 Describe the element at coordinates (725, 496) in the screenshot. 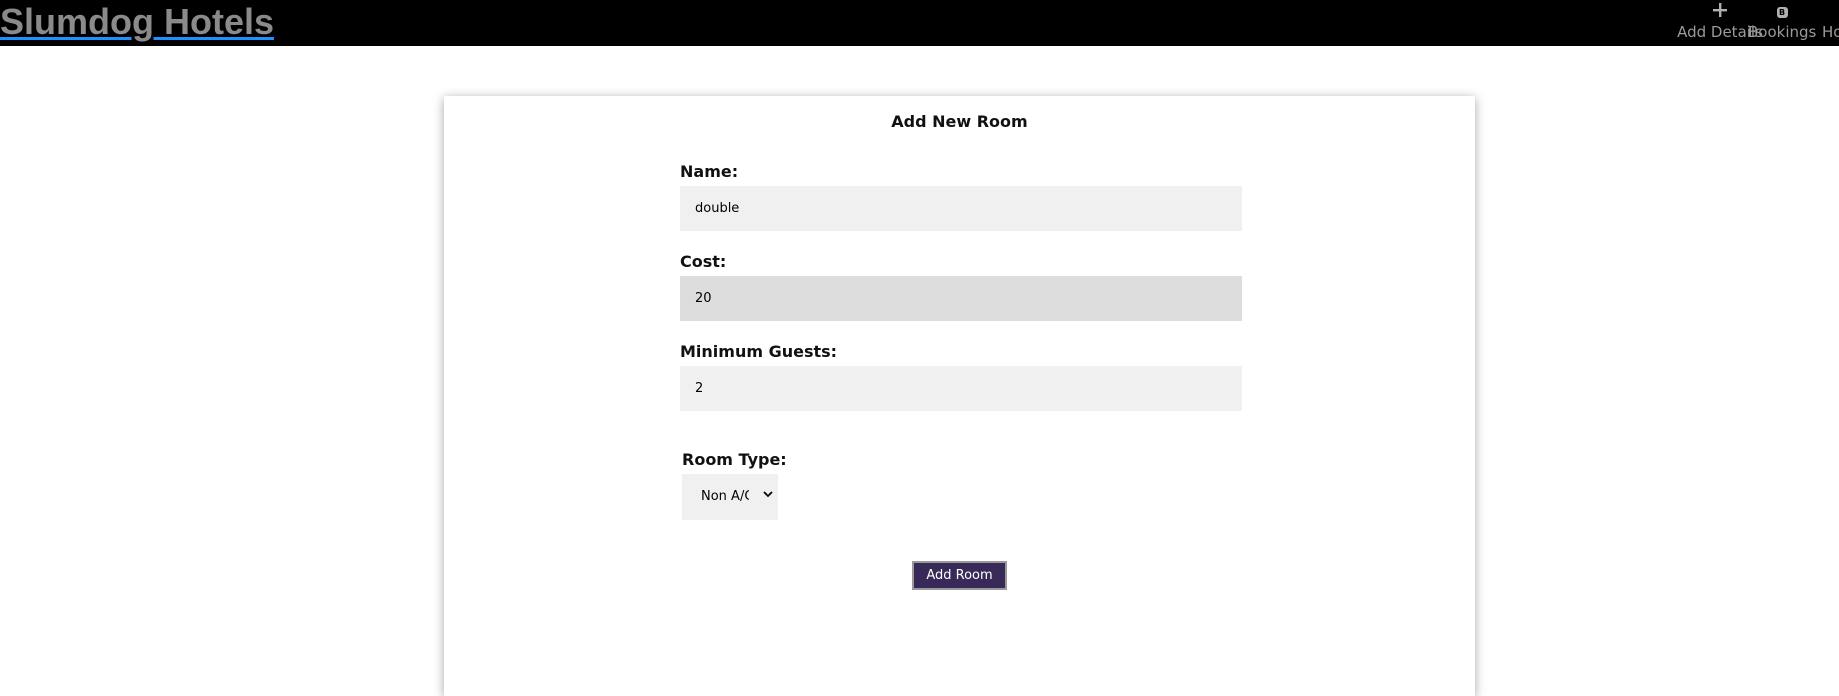

I see `room-type-selected-value: Non A/C` at that location.